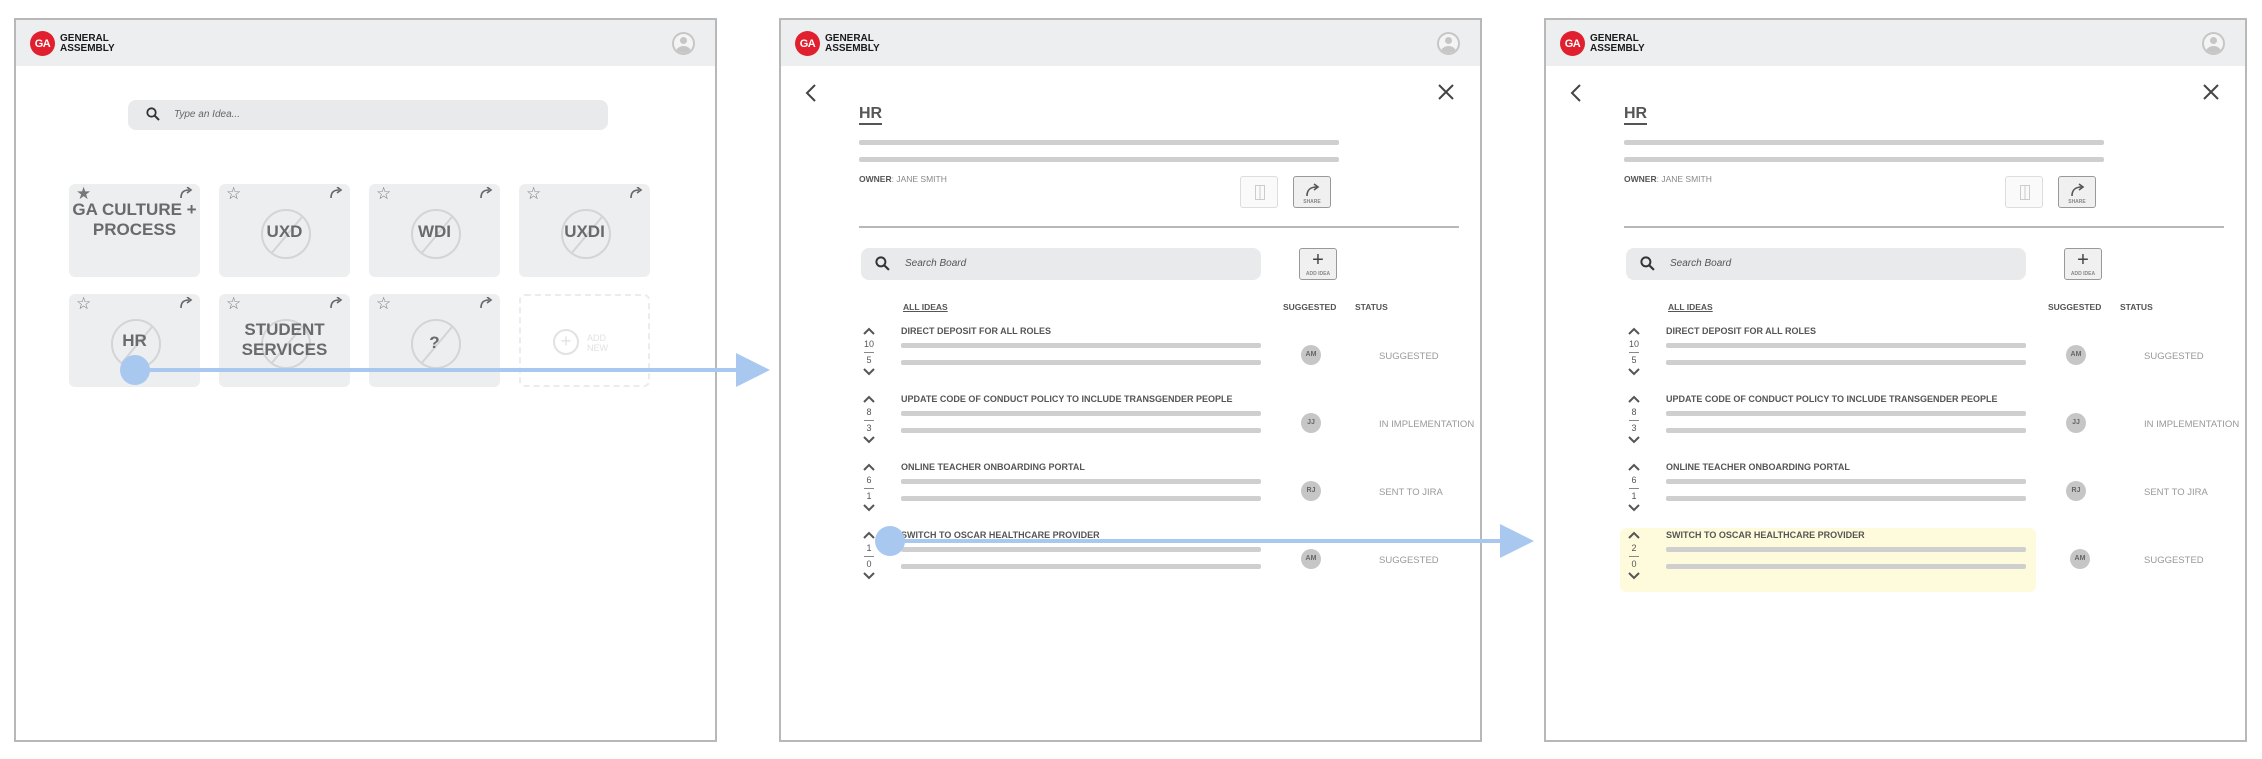 This screenshot has height=759, width=2262. What do you see at coordinates (134, 230) in the screenshot?
I see `board-tile-ga-culture: ★ GA CULTURE + PROCESS` at bounding box center [134, 230].